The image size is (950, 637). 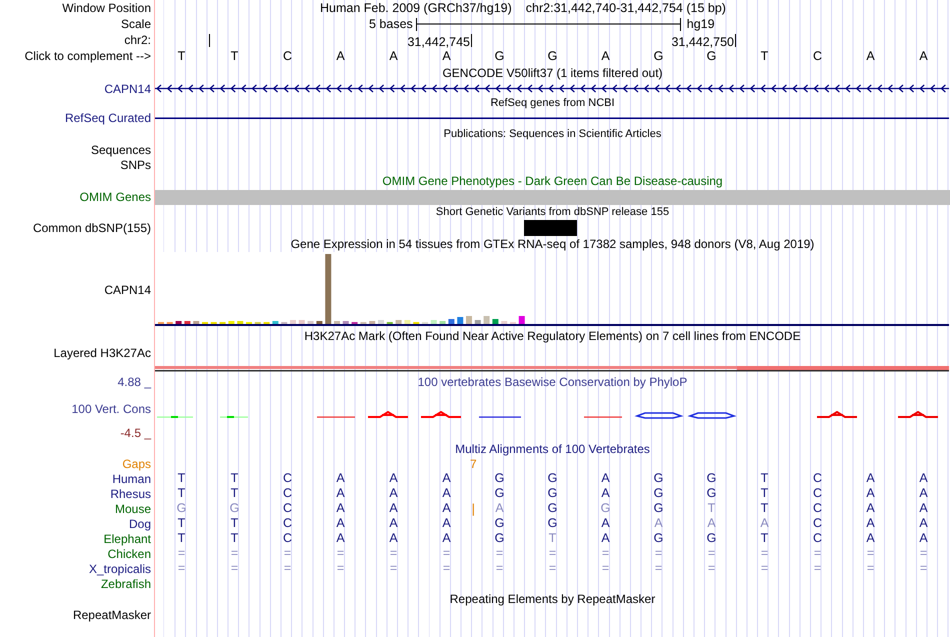 I want to click on track-label: RefSeq Curated, so click(x=107, y=118).